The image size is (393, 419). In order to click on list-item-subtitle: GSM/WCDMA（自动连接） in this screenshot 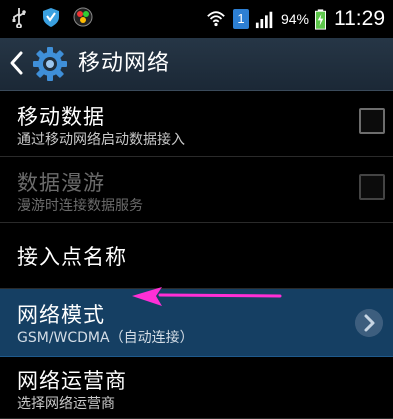, I will do `click(105, 338)`.